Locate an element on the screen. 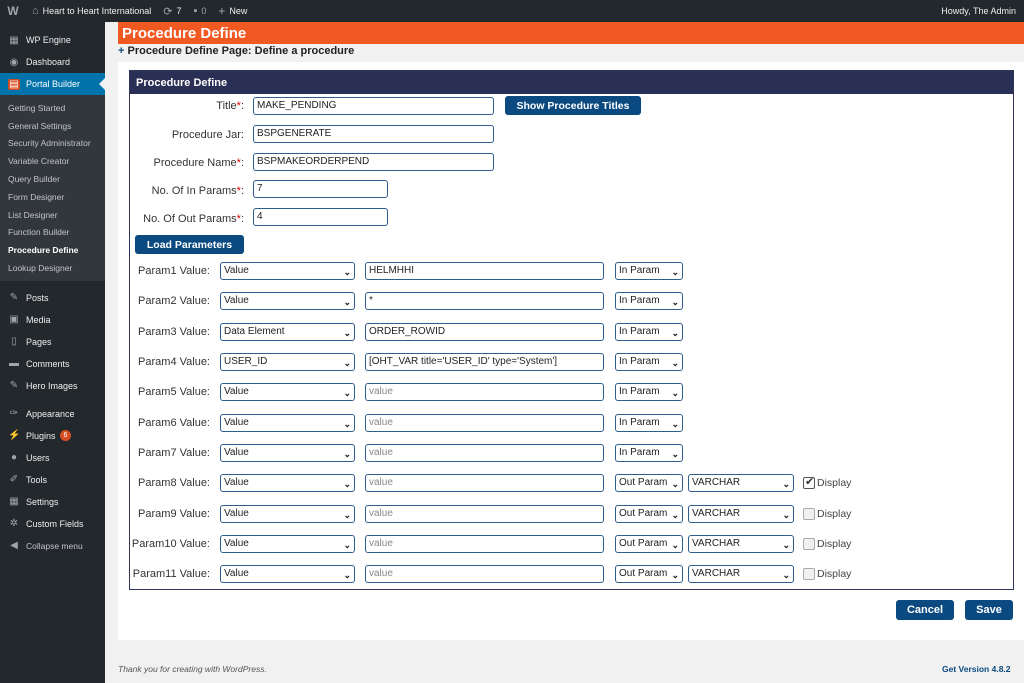 The image size is (1024, 683). menu-hero-images: ✎ Hero Images is located at coordinates (52, 386).